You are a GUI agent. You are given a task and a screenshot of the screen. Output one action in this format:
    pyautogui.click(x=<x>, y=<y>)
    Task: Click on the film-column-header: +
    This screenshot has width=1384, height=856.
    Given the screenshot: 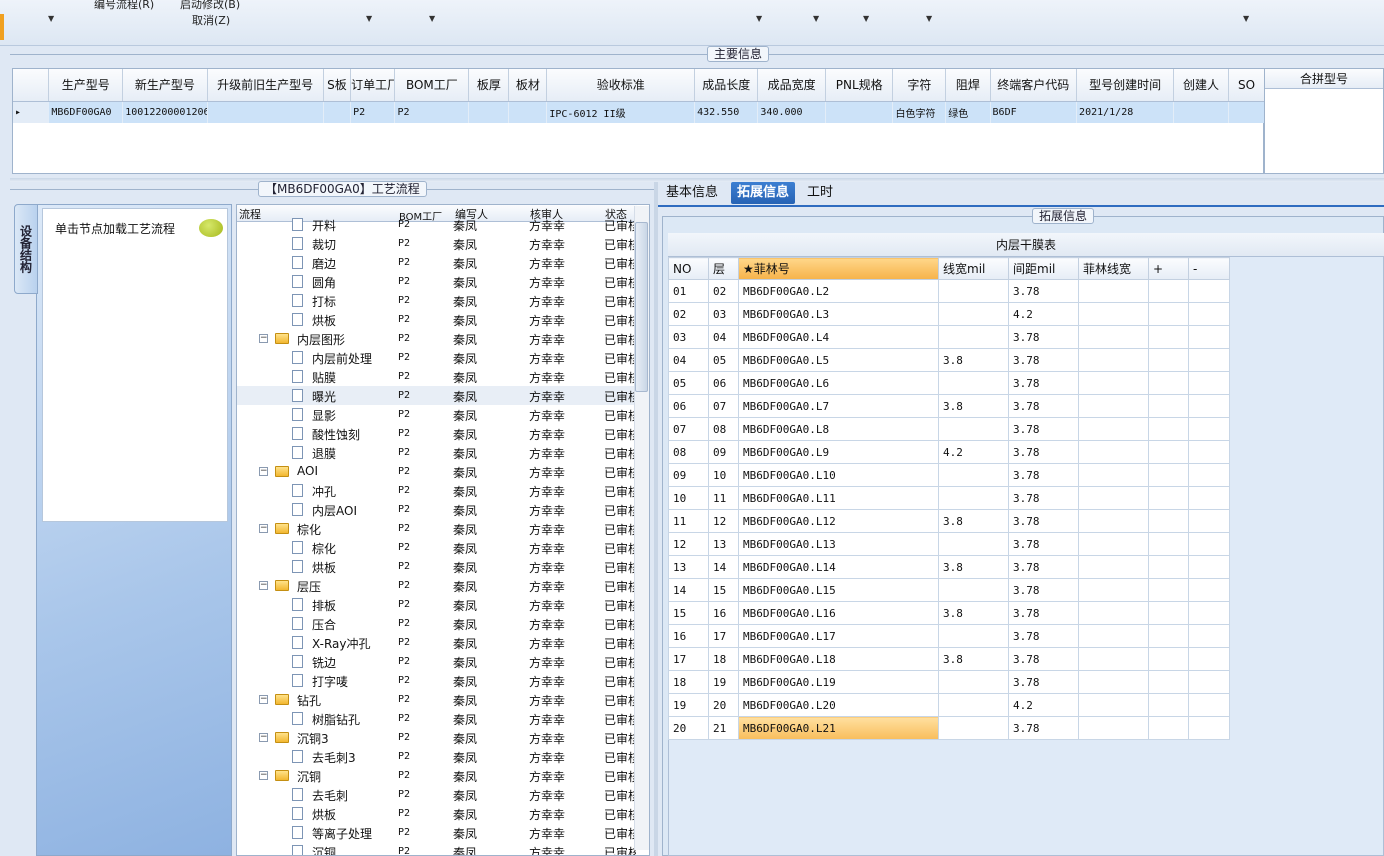 What is the action you would take?
    pyautogui.click(x=1168, y=268)
    